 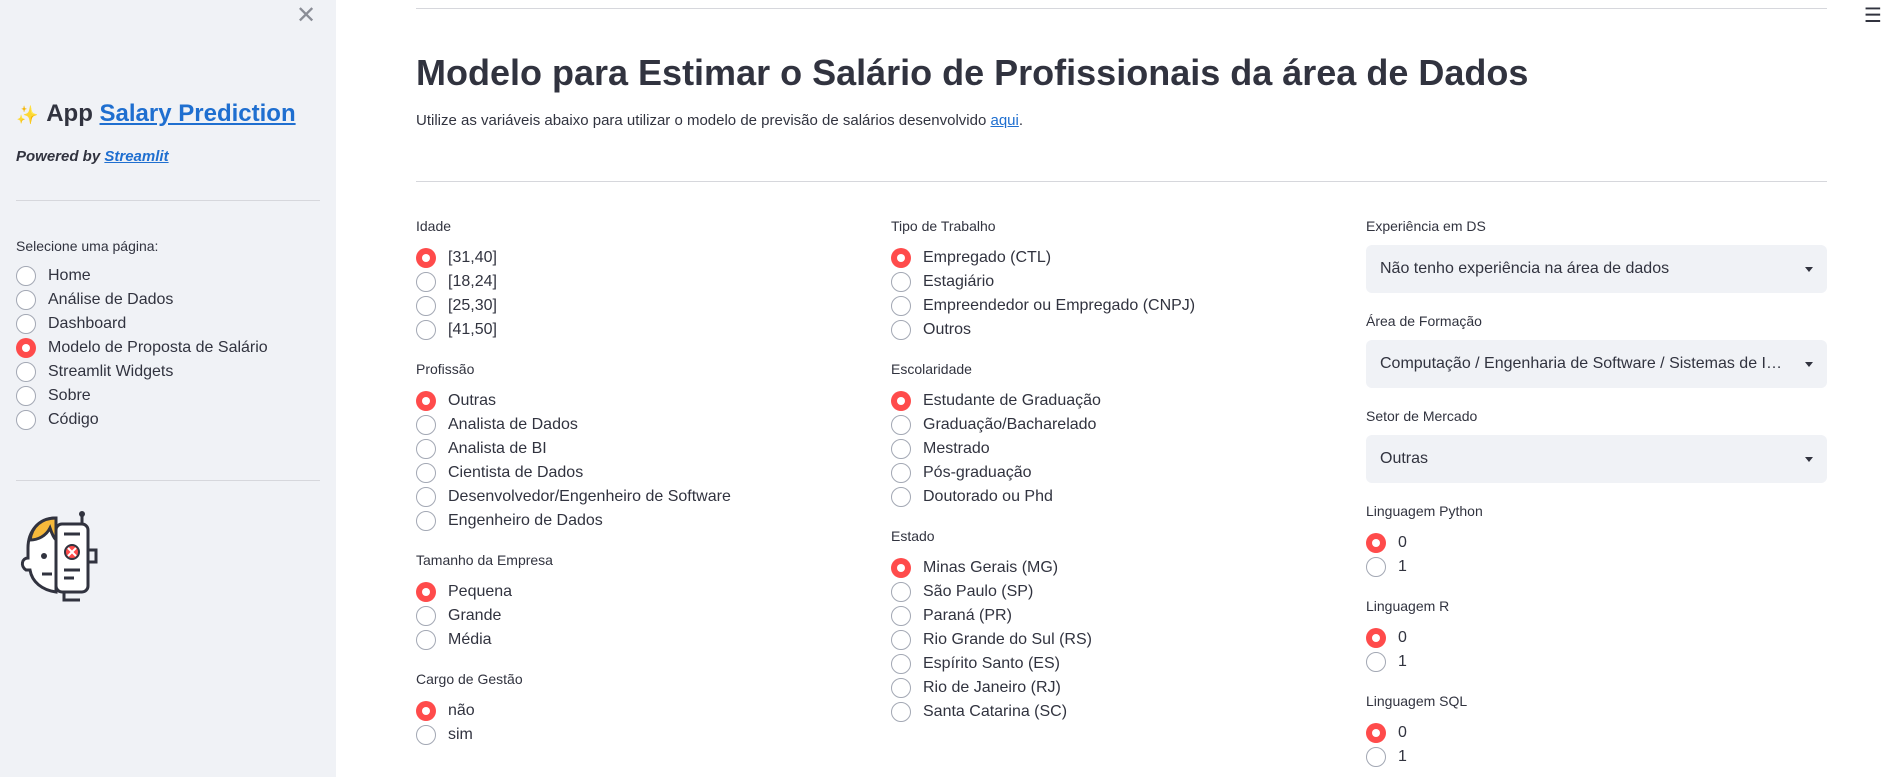 I want to click on radio-option-label: Espírito Santo (ES), so click(x=991, y=663).